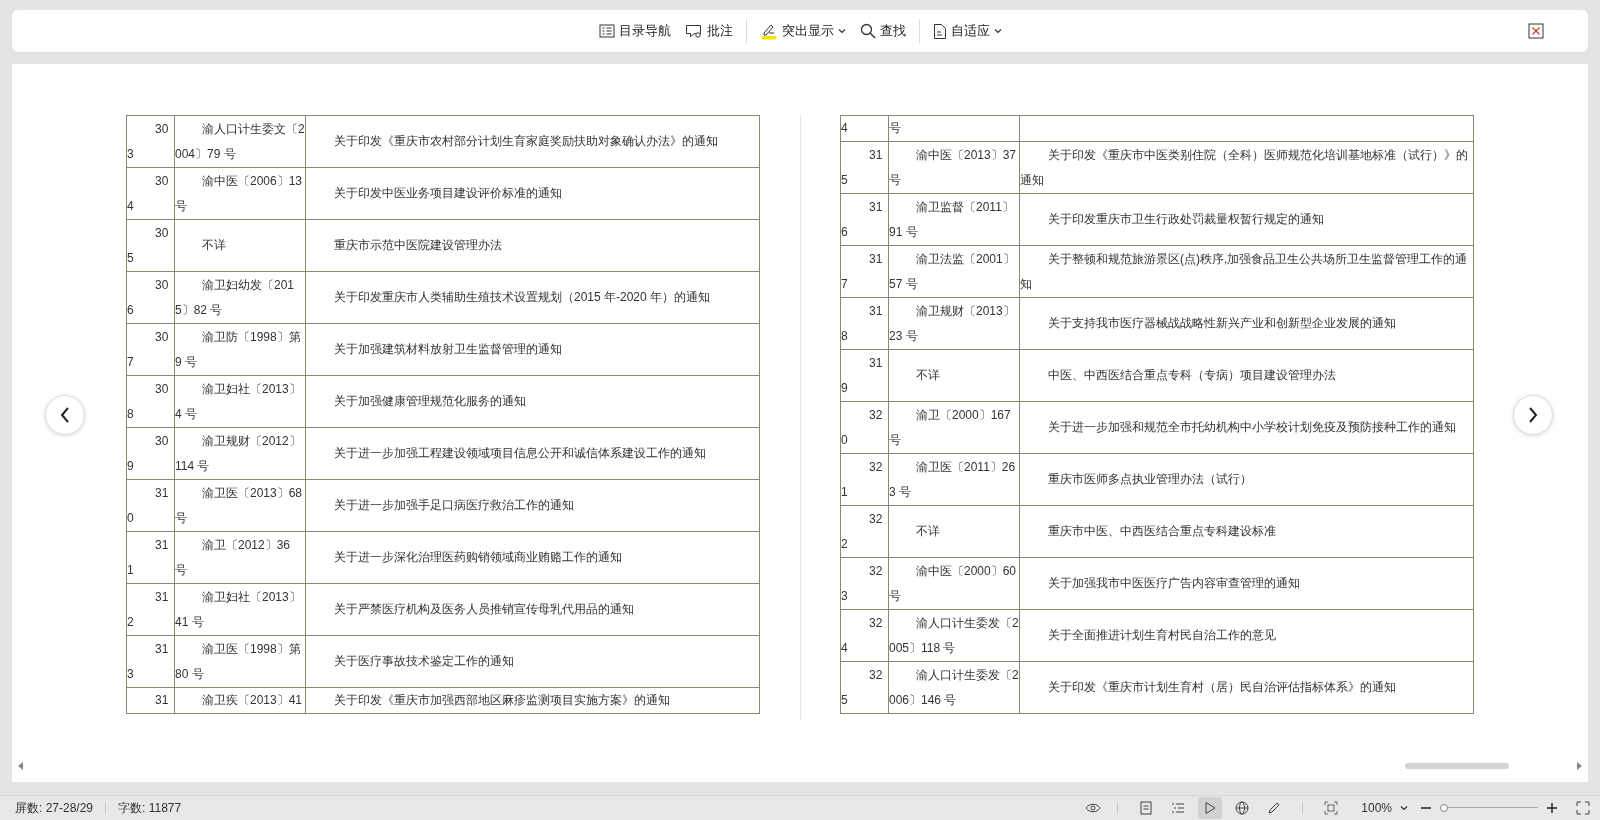 This screenshot has width=1600, height=820. What do you see at coordinates (634, 31) in the screenshot?
I see `toolbar-button: 目录导航` at bounding box center [634, 31].